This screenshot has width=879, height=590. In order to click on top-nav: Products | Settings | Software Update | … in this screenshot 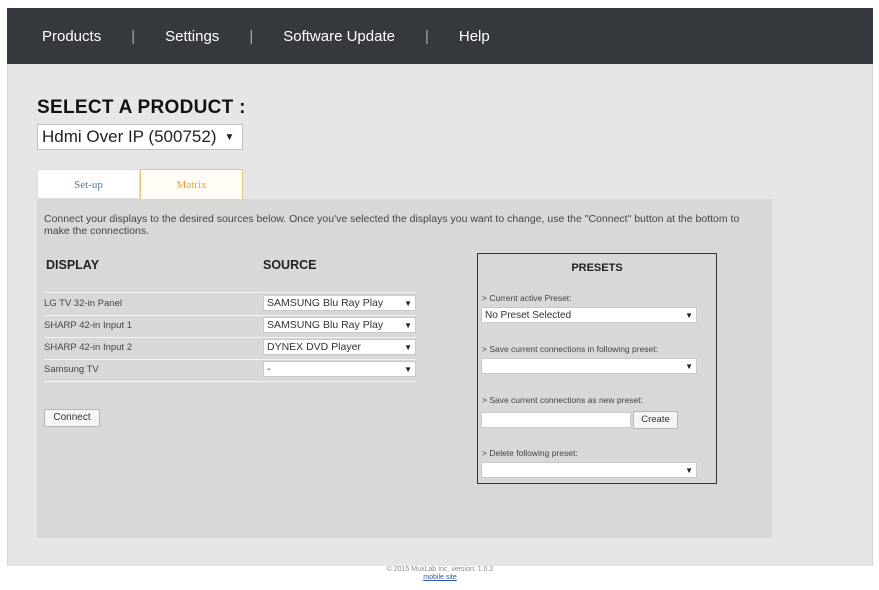, I will do `click(440, 36)`.